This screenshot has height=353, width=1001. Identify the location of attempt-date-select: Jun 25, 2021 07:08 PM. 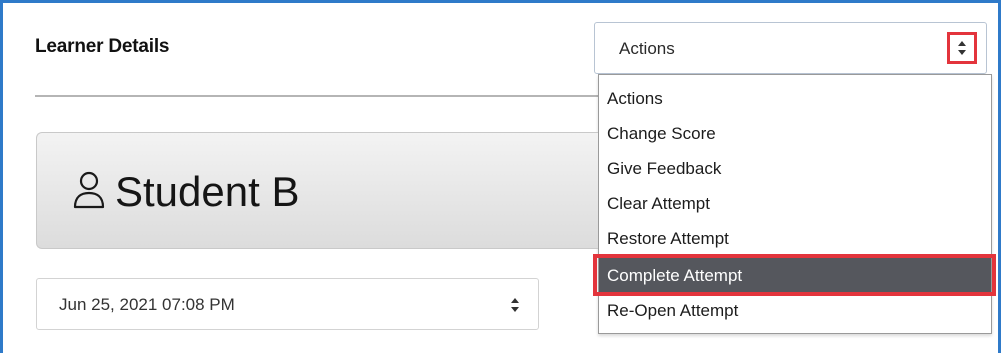
(287, 304).